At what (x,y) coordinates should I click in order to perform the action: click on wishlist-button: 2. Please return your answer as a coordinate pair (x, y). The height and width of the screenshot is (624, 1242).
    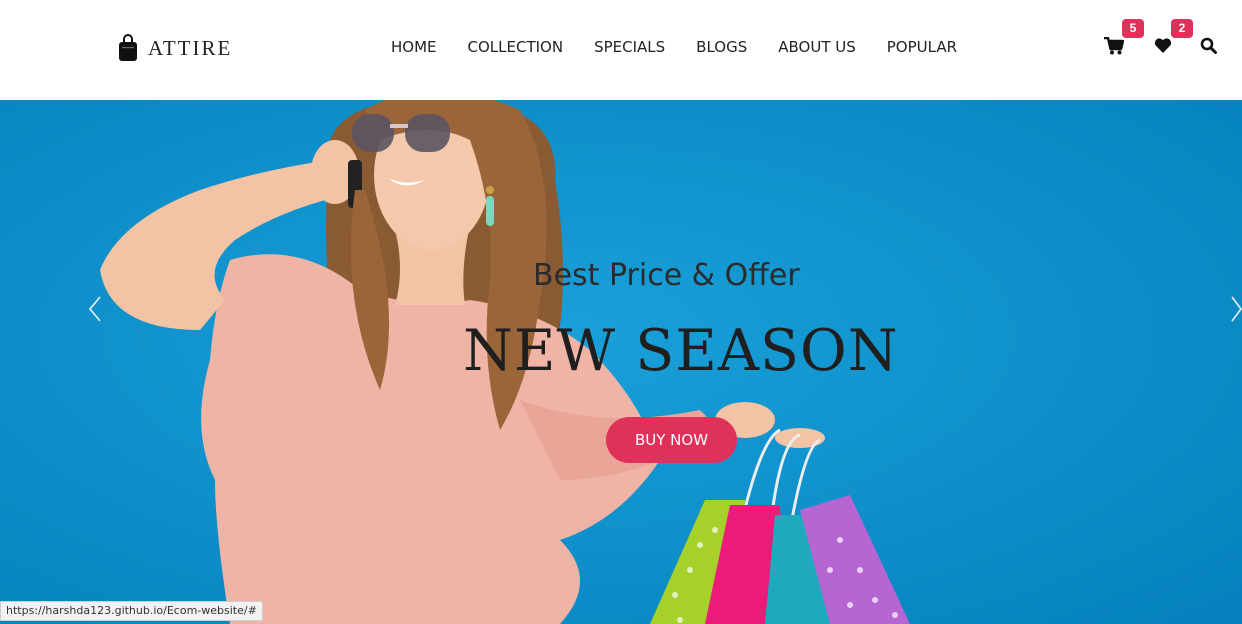
    Looking at the image, I should click on (1173, 39).